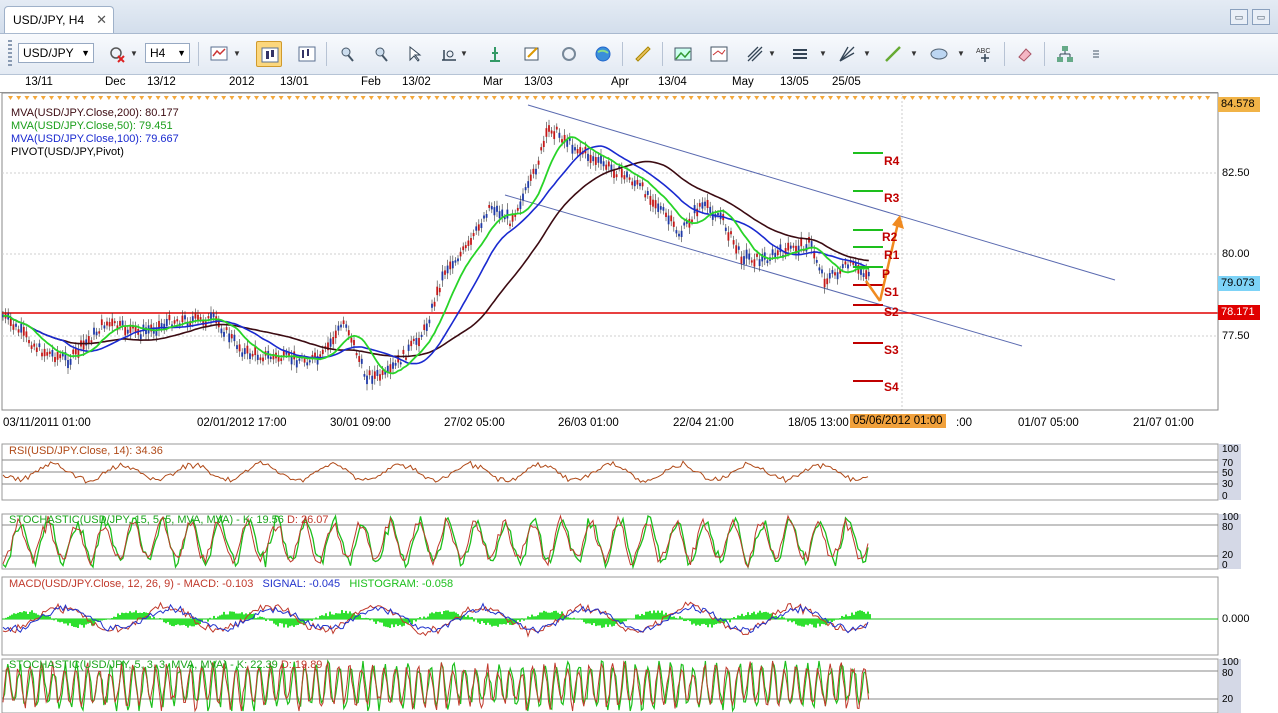 The width and height of the screenshot is (1278, 713). What do you see at coordinates (891, 387) in the screenshot?
I see `pivot-s4-label: S4` at bounding box center [891, 387].